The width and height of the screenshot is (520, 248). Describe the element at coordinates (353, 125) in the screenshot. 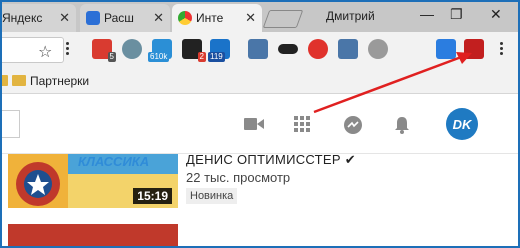

I see `messages-icon` at that location.